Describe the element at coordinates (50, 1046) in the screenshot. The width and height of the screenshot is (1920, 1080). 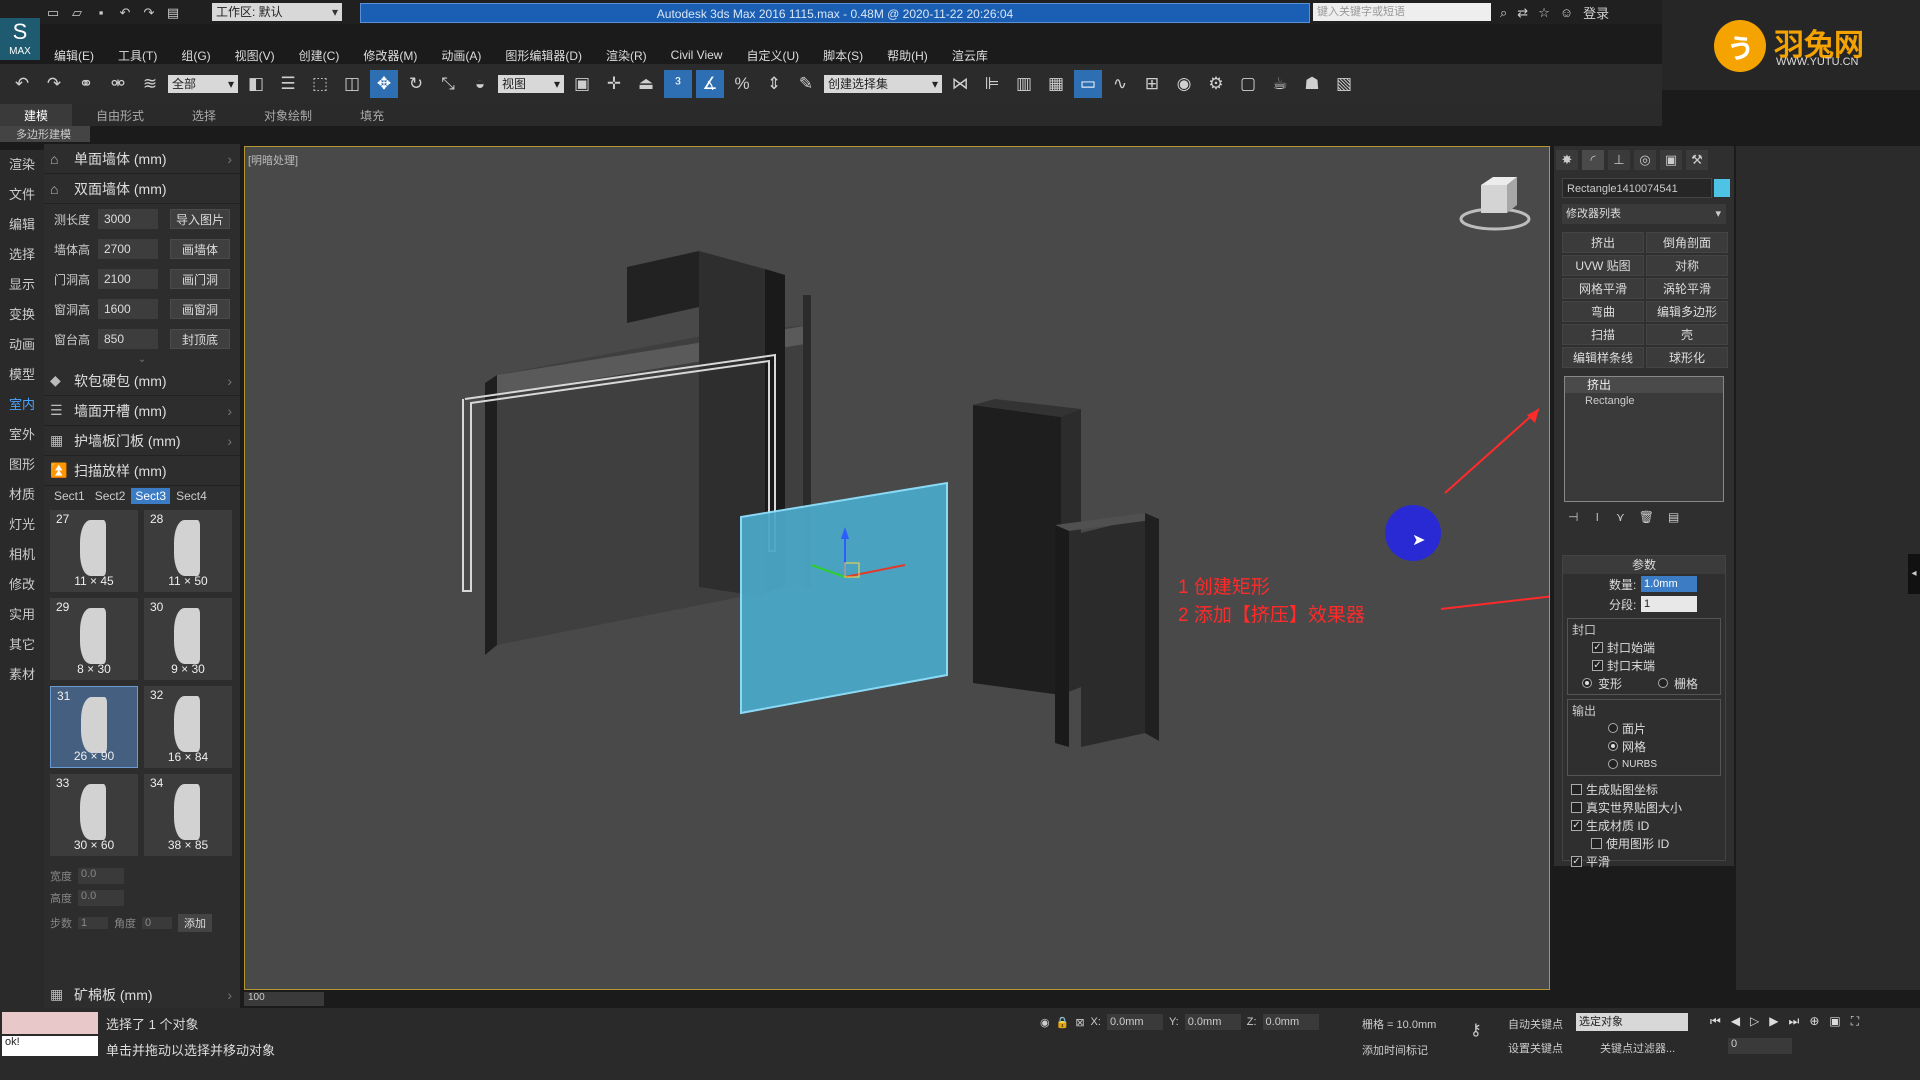
I see `maxscript-output: ok!` at that location.